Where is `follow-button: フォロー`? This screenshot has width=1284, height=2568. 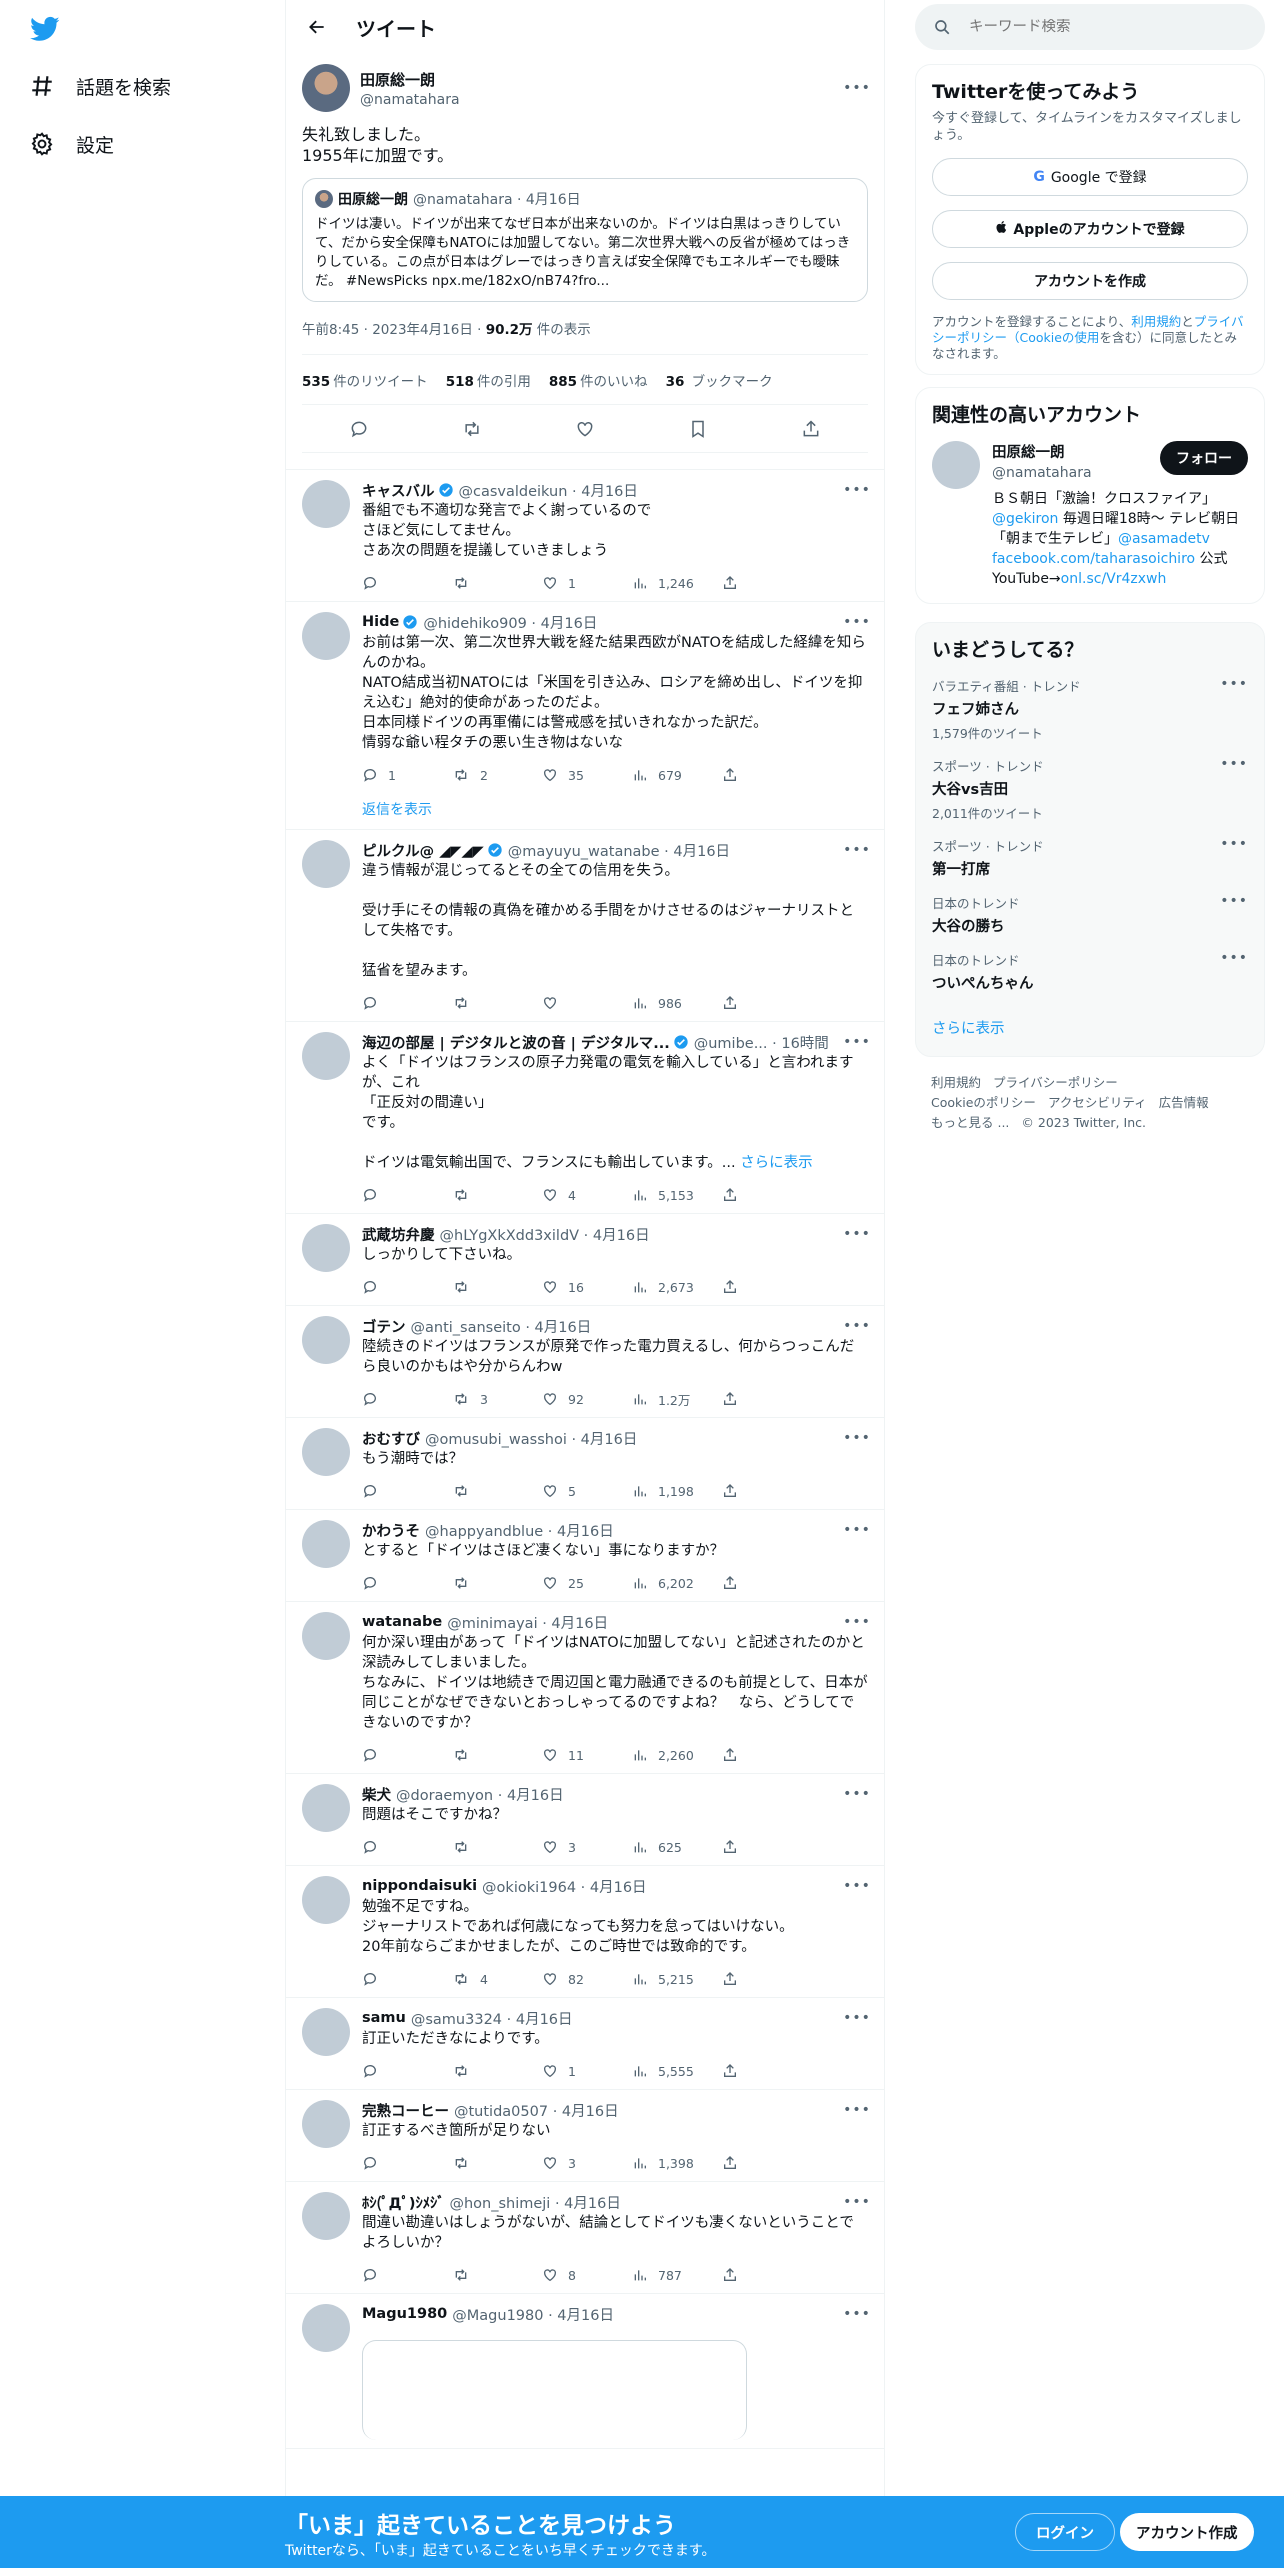
follow-button: フォロー is located at coordinates (1204, 458).